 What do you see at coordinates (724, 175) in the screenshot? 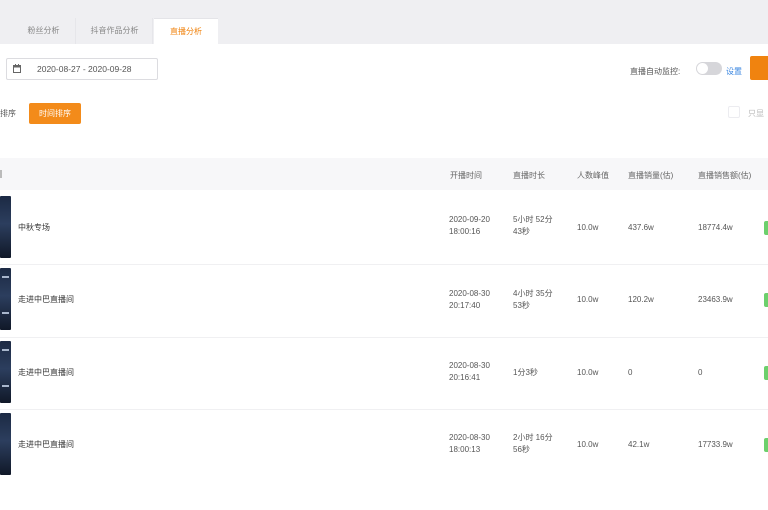
I see `header-sales-revenue: 直播销售额(估)` at bounding box center [724, 175].